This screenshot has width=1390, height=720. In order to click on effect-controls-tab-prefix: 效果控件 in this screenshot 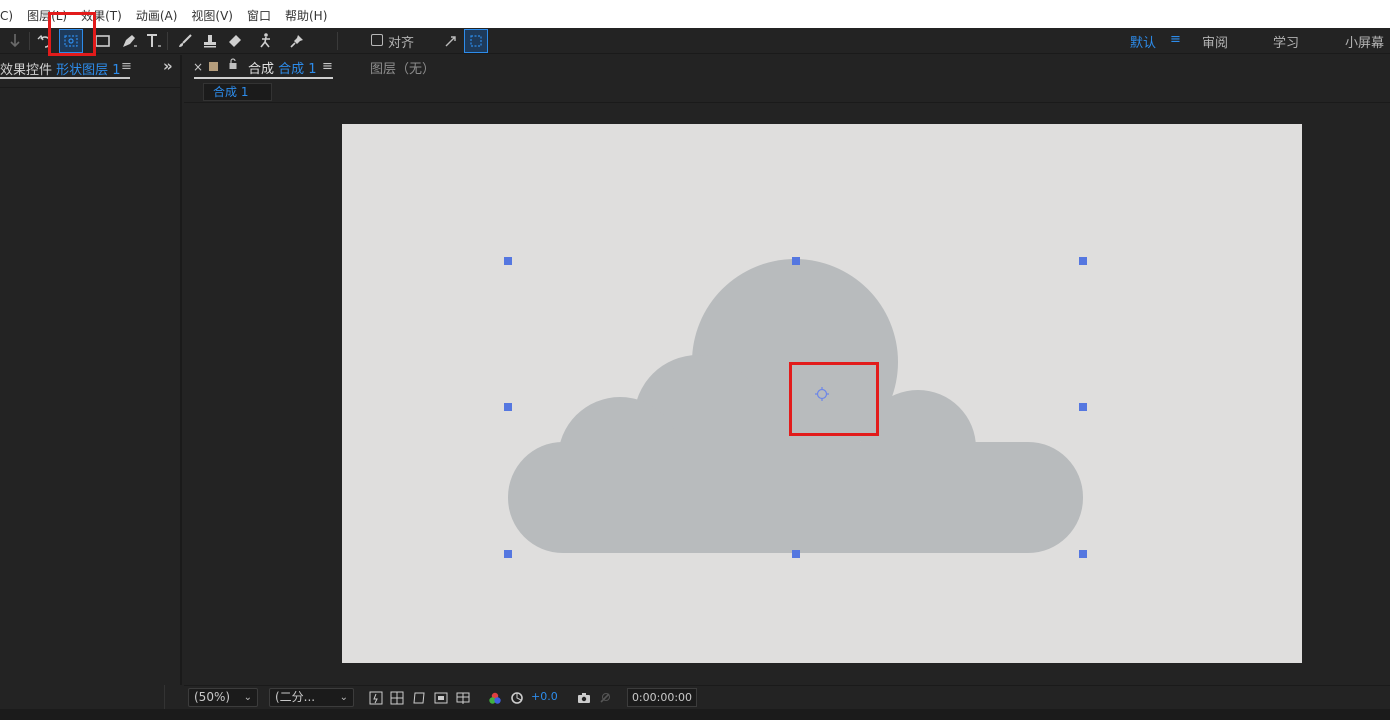, I will do `click(26, 70)`.